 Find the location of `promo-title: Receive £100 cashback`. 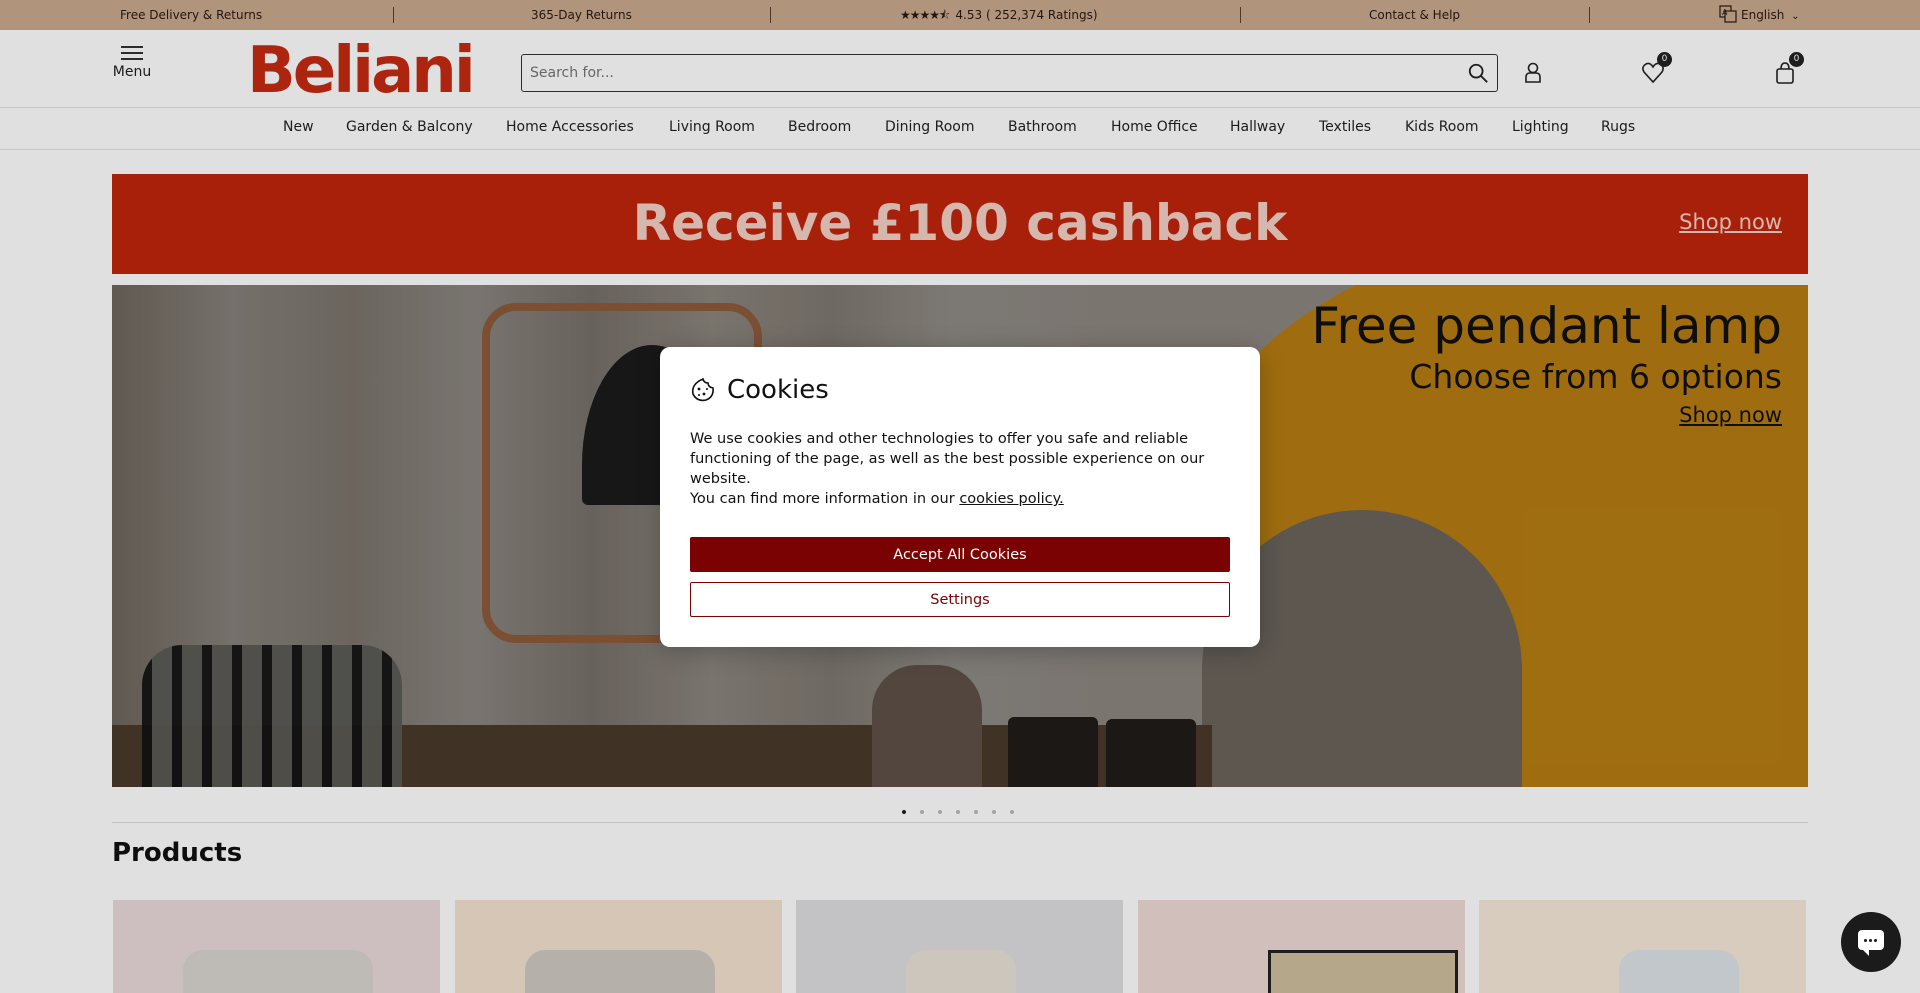

promo-title: Receive £100 cashback is located at coordinates (960, 223).